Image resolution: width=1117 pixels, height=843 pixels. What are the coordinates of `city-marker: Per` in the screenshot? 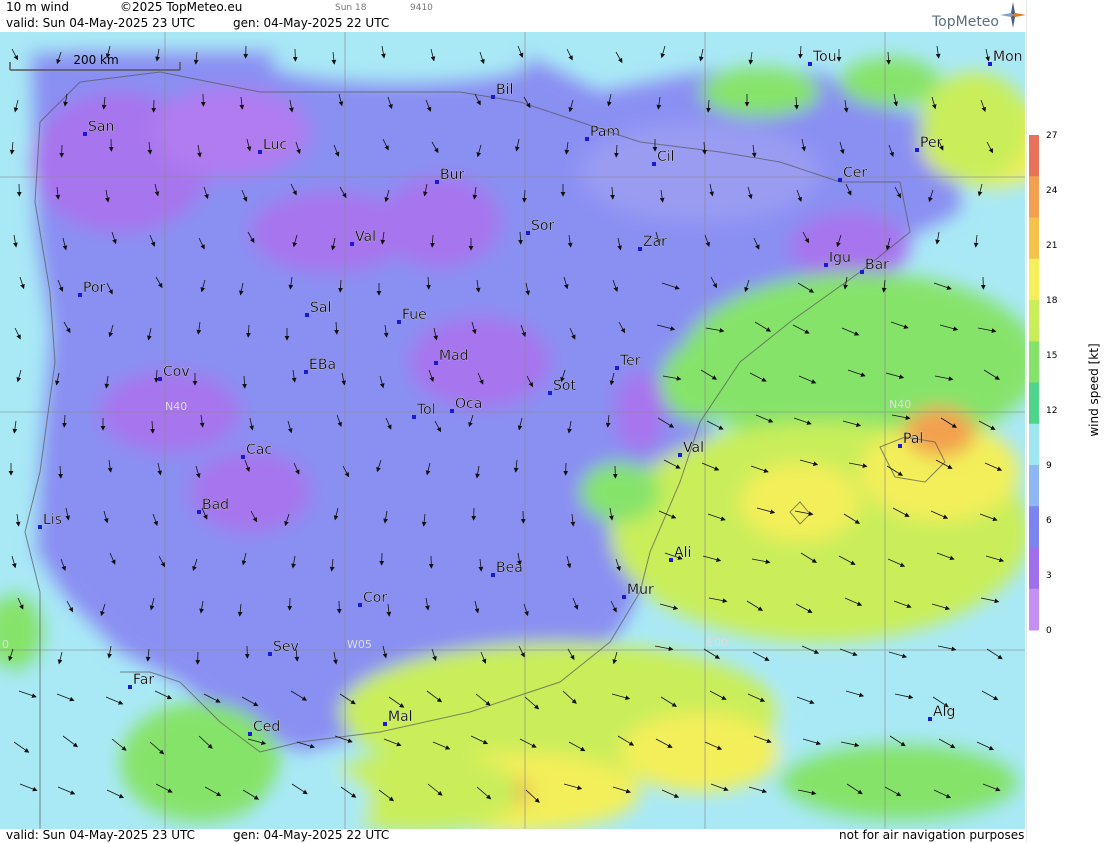 It's located at (929, 143).